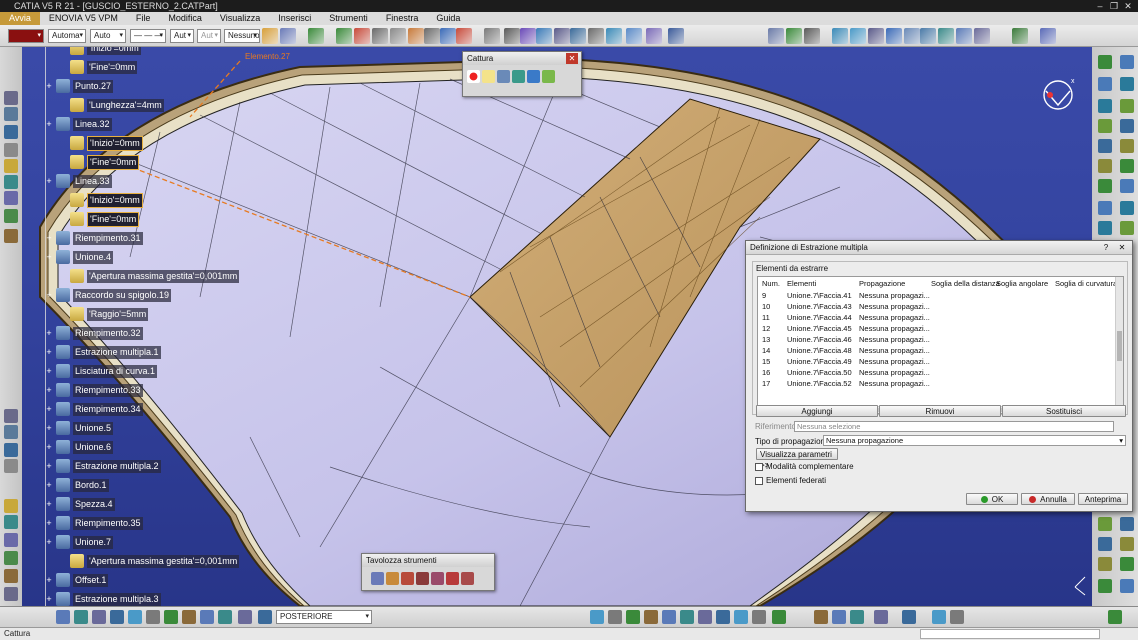 Image resolution: width=1138 pixels, height=640 pixels. Describe the element at coordinates (615, 617) in the screenshot. I see `bottom-tool-14-icon` at that location.